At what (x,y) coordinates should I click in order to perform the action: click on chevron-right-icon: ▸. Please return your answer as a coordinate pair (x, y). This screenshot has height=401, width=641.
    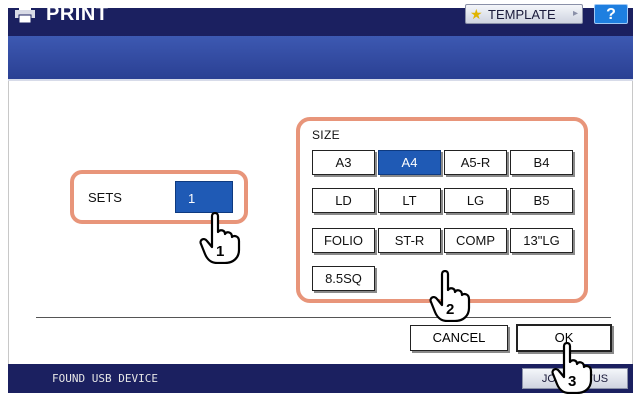
    Looking at the image, I should click on (575, 13).